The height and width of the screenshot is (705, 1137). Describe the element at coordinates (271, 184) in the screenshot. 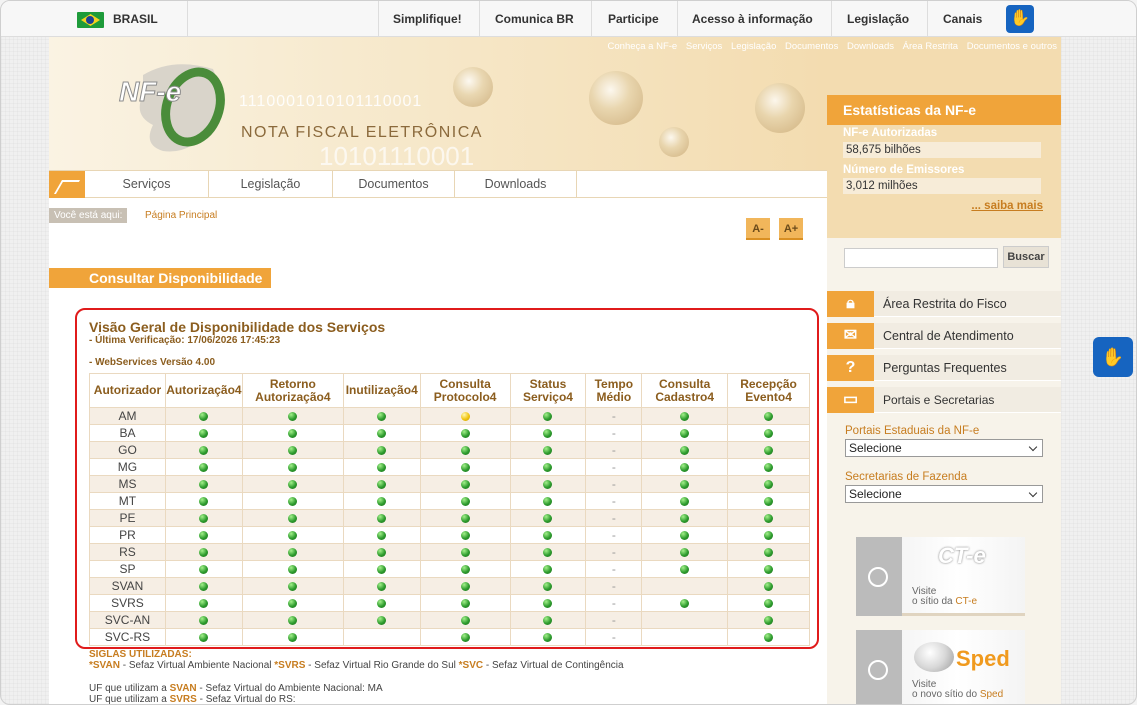

I see `nav-item-legislacao: Legislação` at that location.